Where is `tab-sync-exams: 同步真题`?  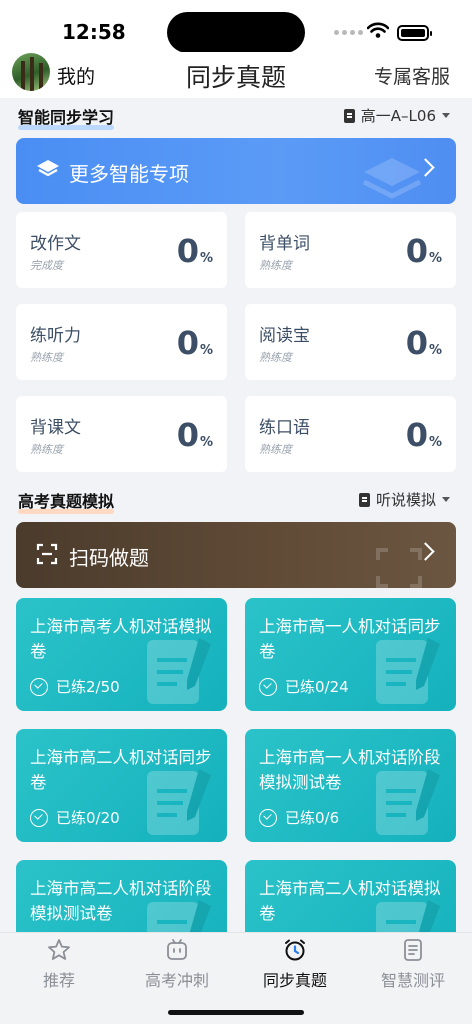 tab-sync-exams: 同步真题 is located at coordinates (295, 968).